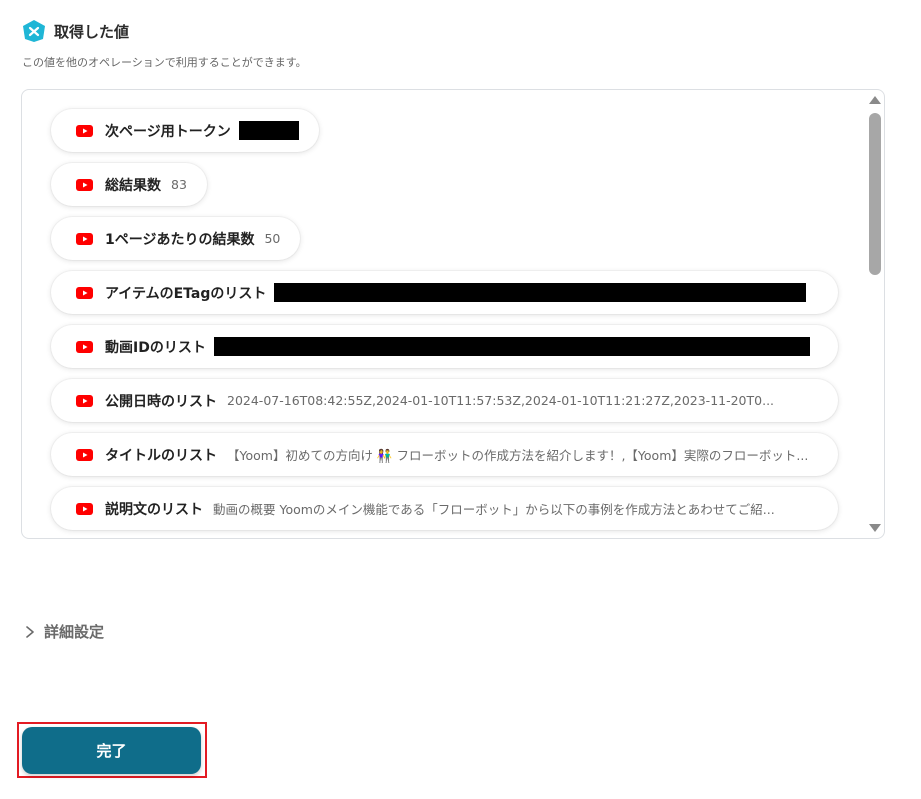 This screenshot has width=921, height=799. What do you see at coordinates (155, 347) in the screenshot?
I see `value-item-label: 動画IDのリスト` at bounding box center [155, 347].